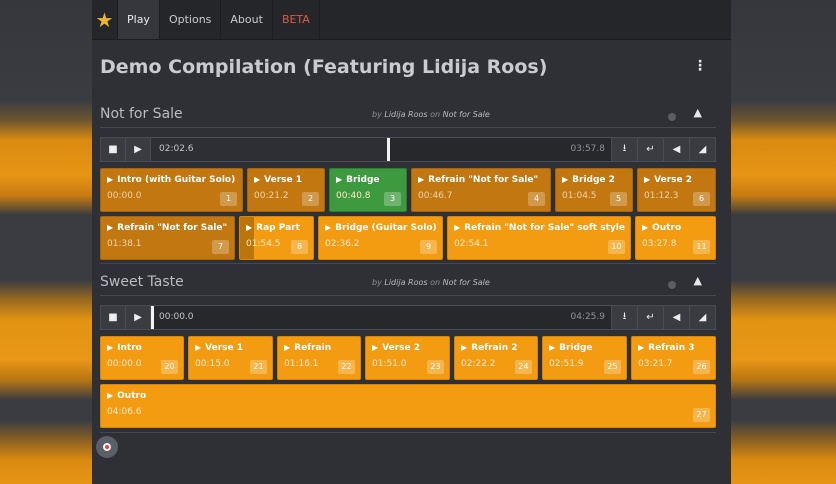 The width and height of the screenshot is (836, 484). Describe the element at coordinates (278, 228) in the screenshot. I see `cue-label: Rap Part` at that location.